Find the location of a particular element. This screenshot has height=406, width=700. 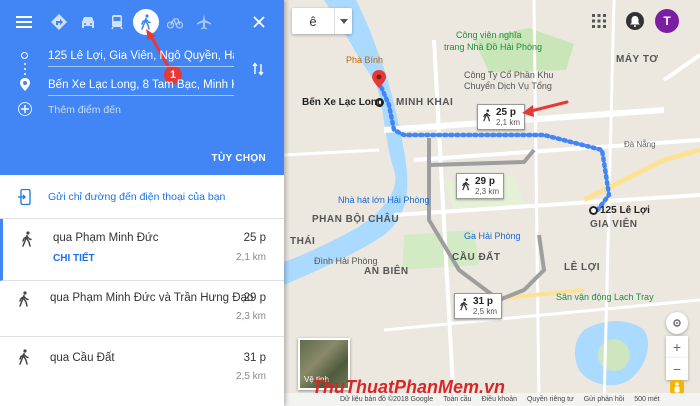

route-name: qua Phạm Minh Đức và Trần Hưng Đạo is located at coordinates (152, 298).